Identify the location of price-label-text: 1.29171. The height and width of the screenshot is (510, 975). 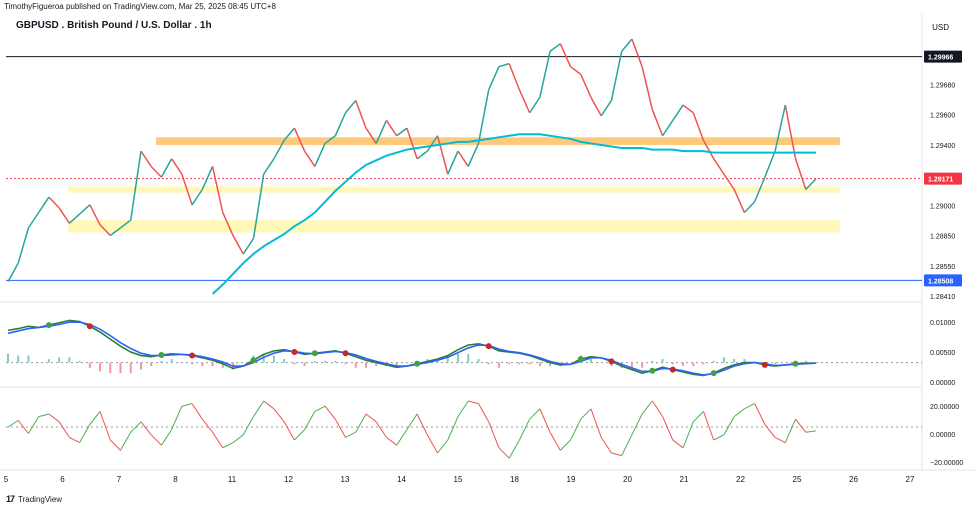
(940, 180).